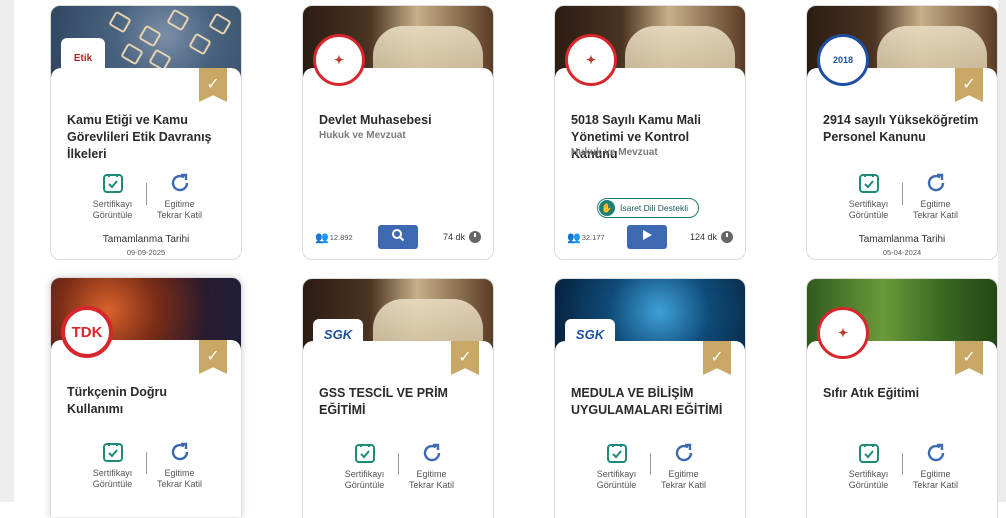 The image size is (1006, 518). I want to click on course-footer: 👥 12.892 74 dk, so click(398, 237).